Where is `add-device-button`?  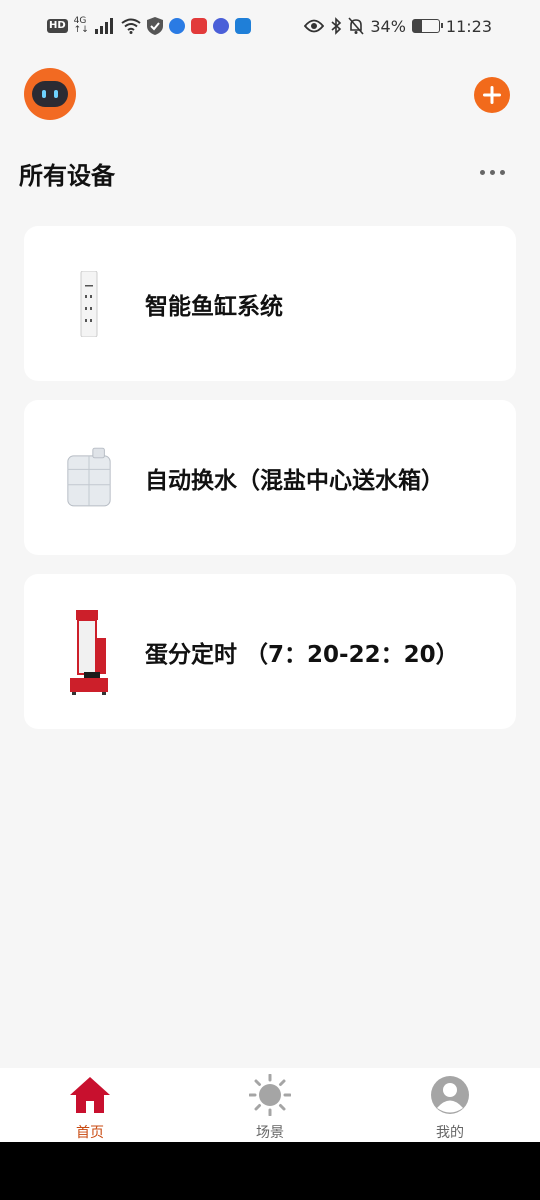 add-device-button is located at coordinates (492, 95).